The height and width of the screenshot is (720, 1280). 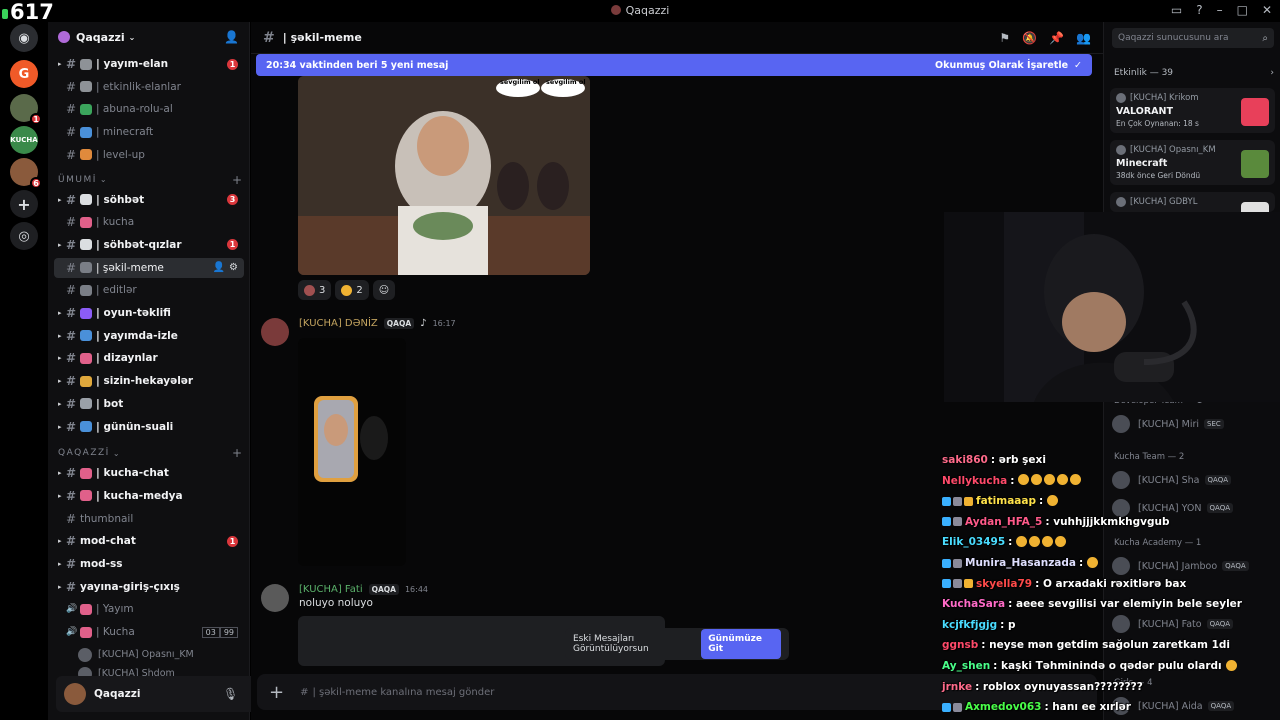 What do you see at coordinates (26, 173) in the screenshot?
I see `server-icon-qaqazzi: 6` at bounding box center [26, 173].